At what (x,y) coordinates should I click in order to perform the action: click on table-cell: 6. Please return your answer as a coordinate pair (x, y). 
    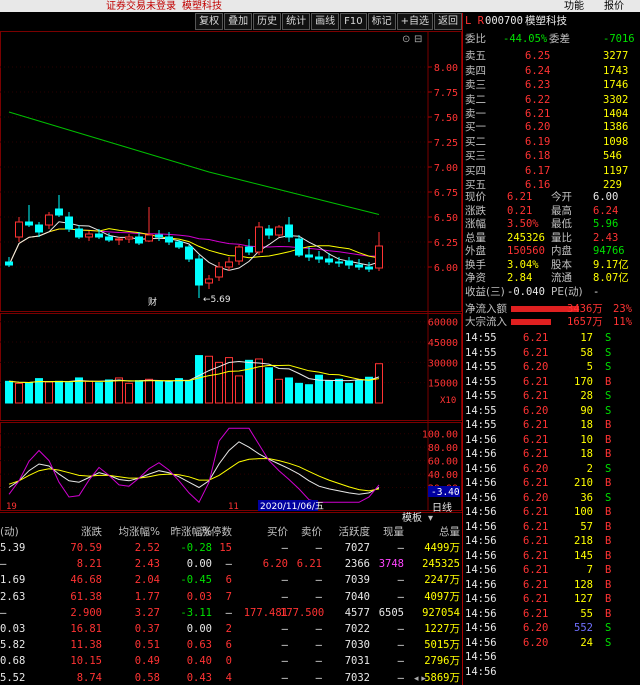
    Looking at the image, I should click on (228, 580).